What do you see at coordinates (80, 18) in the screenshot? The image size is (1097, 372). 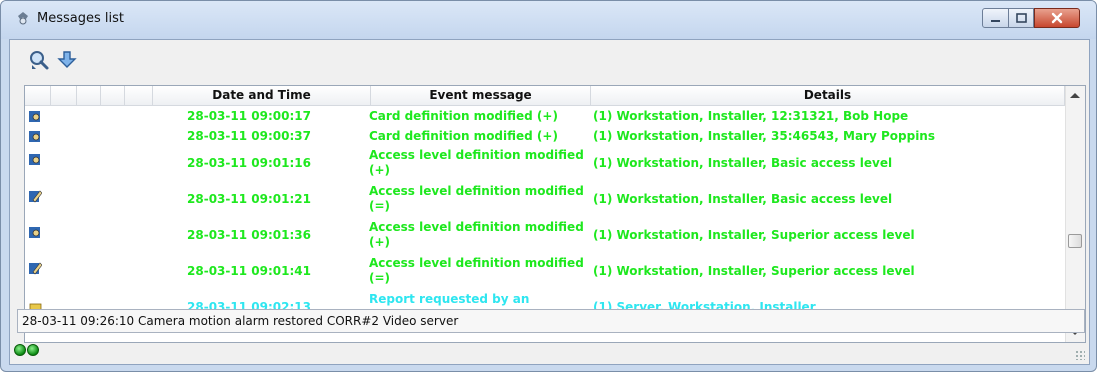 I see `window-title: Messages list` at bounding box center [80, 18].